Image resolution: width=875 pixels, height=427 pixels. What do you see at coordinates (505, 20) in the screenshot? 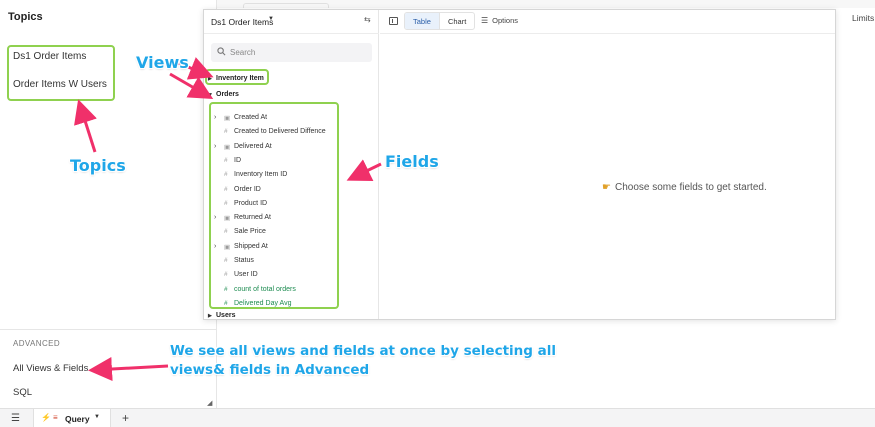
I see `options-label: Options` at bounding box center [505, 20].